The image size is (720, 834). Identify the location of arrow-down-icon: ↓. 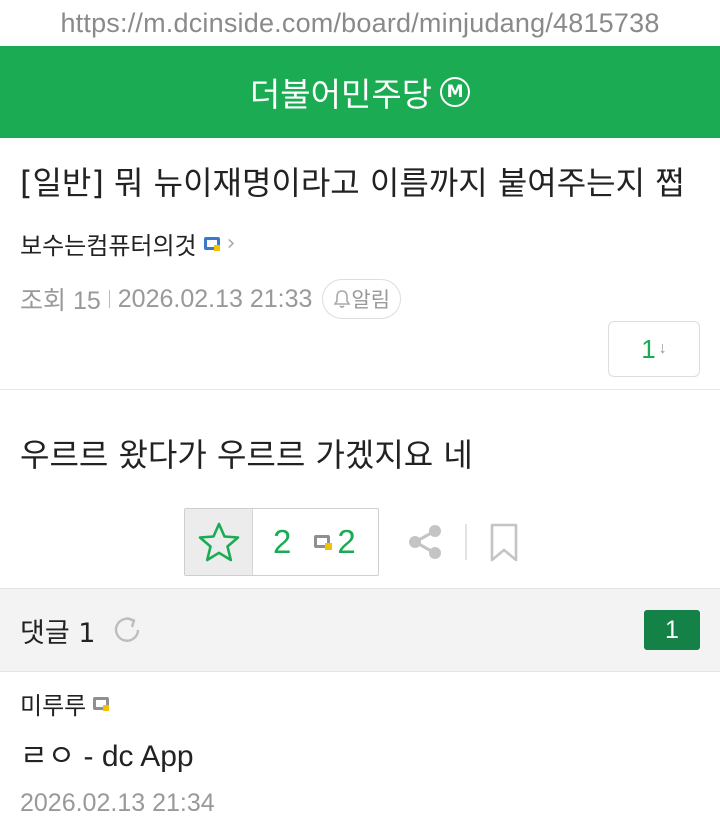
(662, 348).